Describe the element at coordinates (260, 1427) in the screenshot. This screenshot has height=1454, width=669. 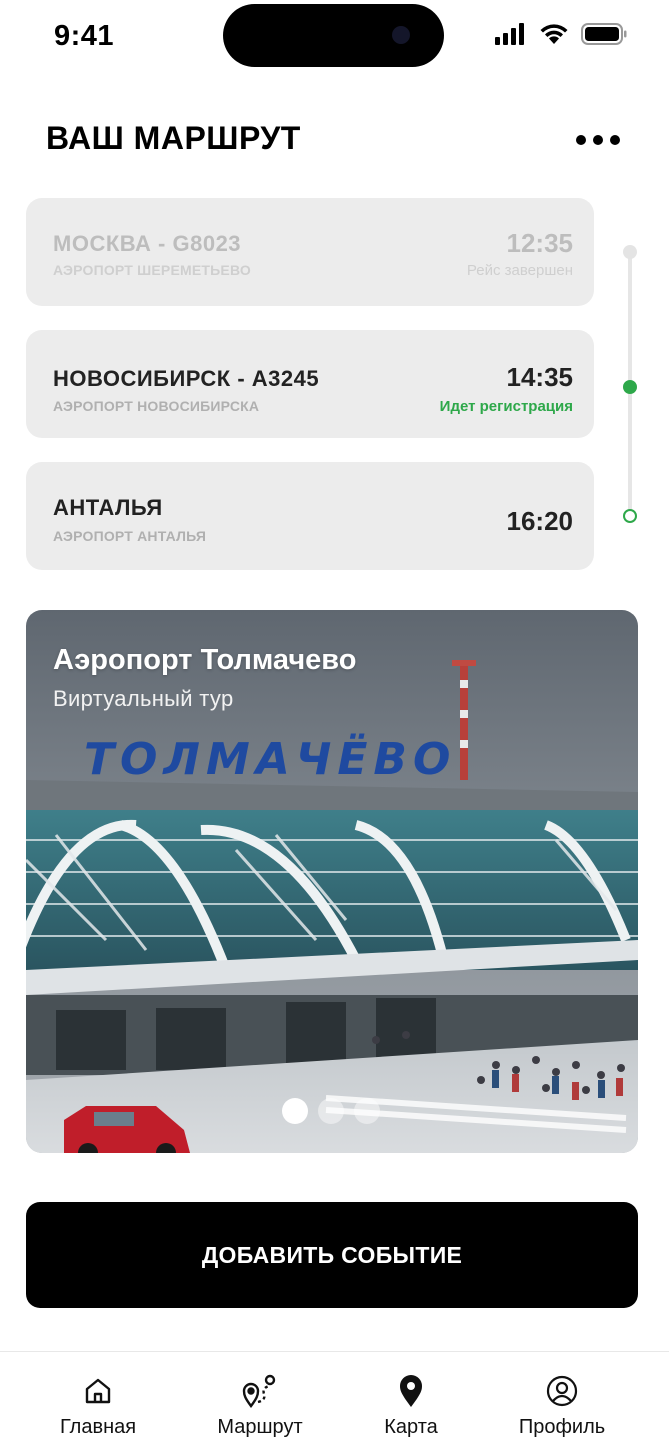
I see `nav-label: Маршрут` at that location.